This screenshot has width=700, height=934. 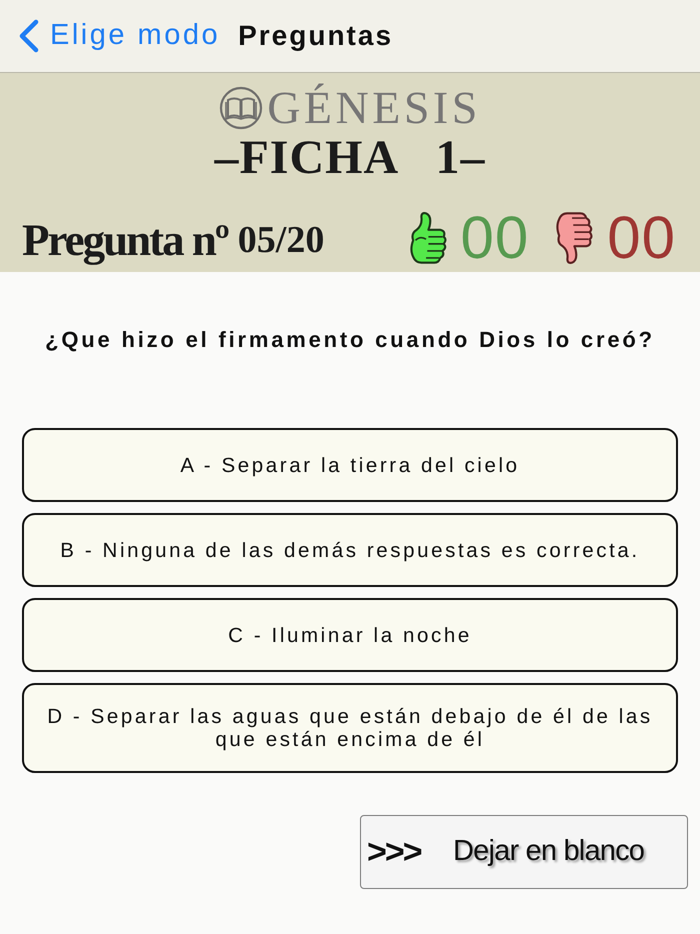 What do you see at coordinates (241, 108) in the screenshot?
I see `book-icon` at bounding box center [241, 108].